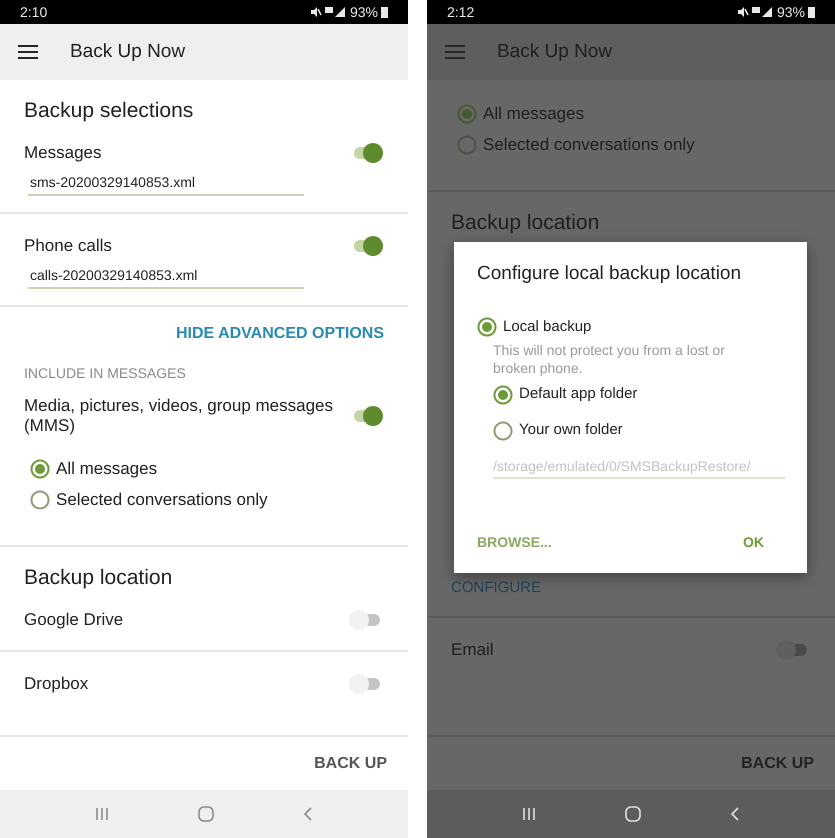 This screenshot has width=835, height=838. Describe the element at coordinates (460, 12) in the screenshot. I see `status-time: 2:12` at that location.